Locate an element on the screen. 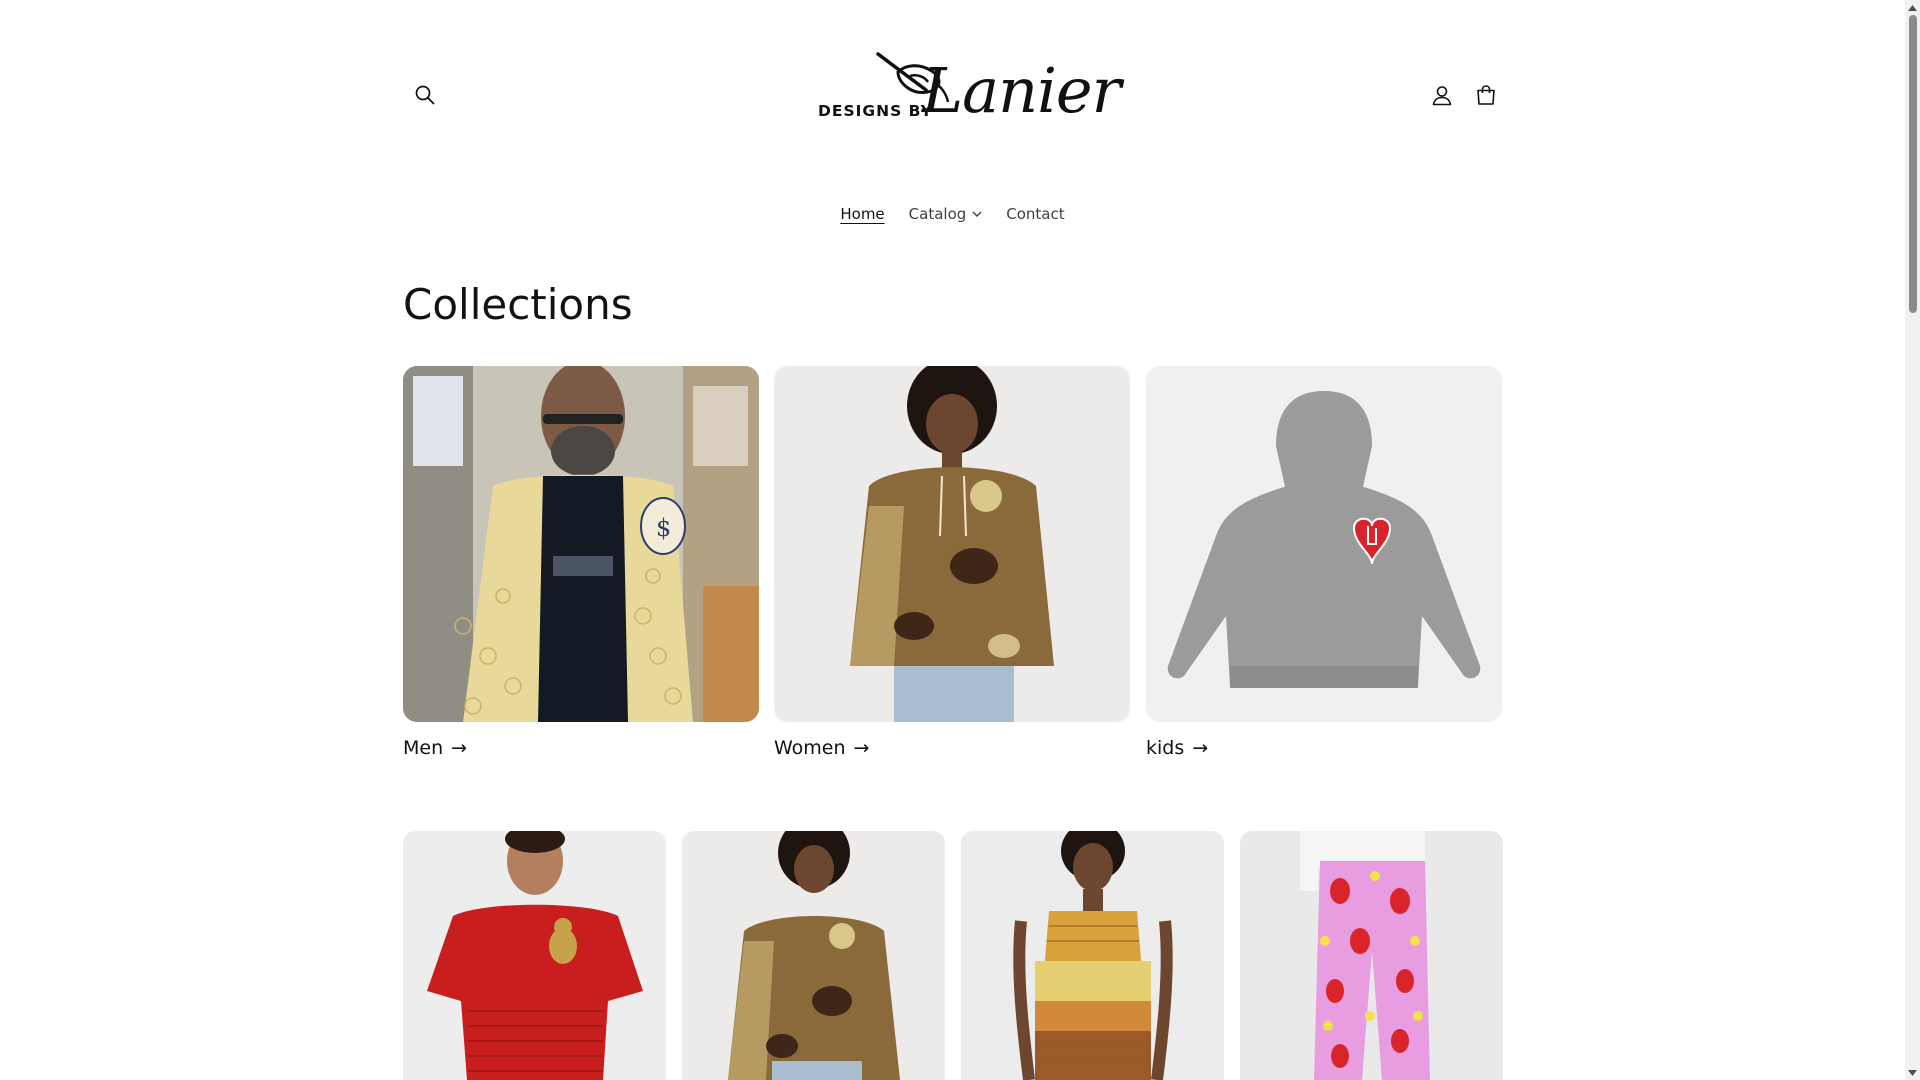  triangle-down-icon is located at coordinates (1912, 1072).